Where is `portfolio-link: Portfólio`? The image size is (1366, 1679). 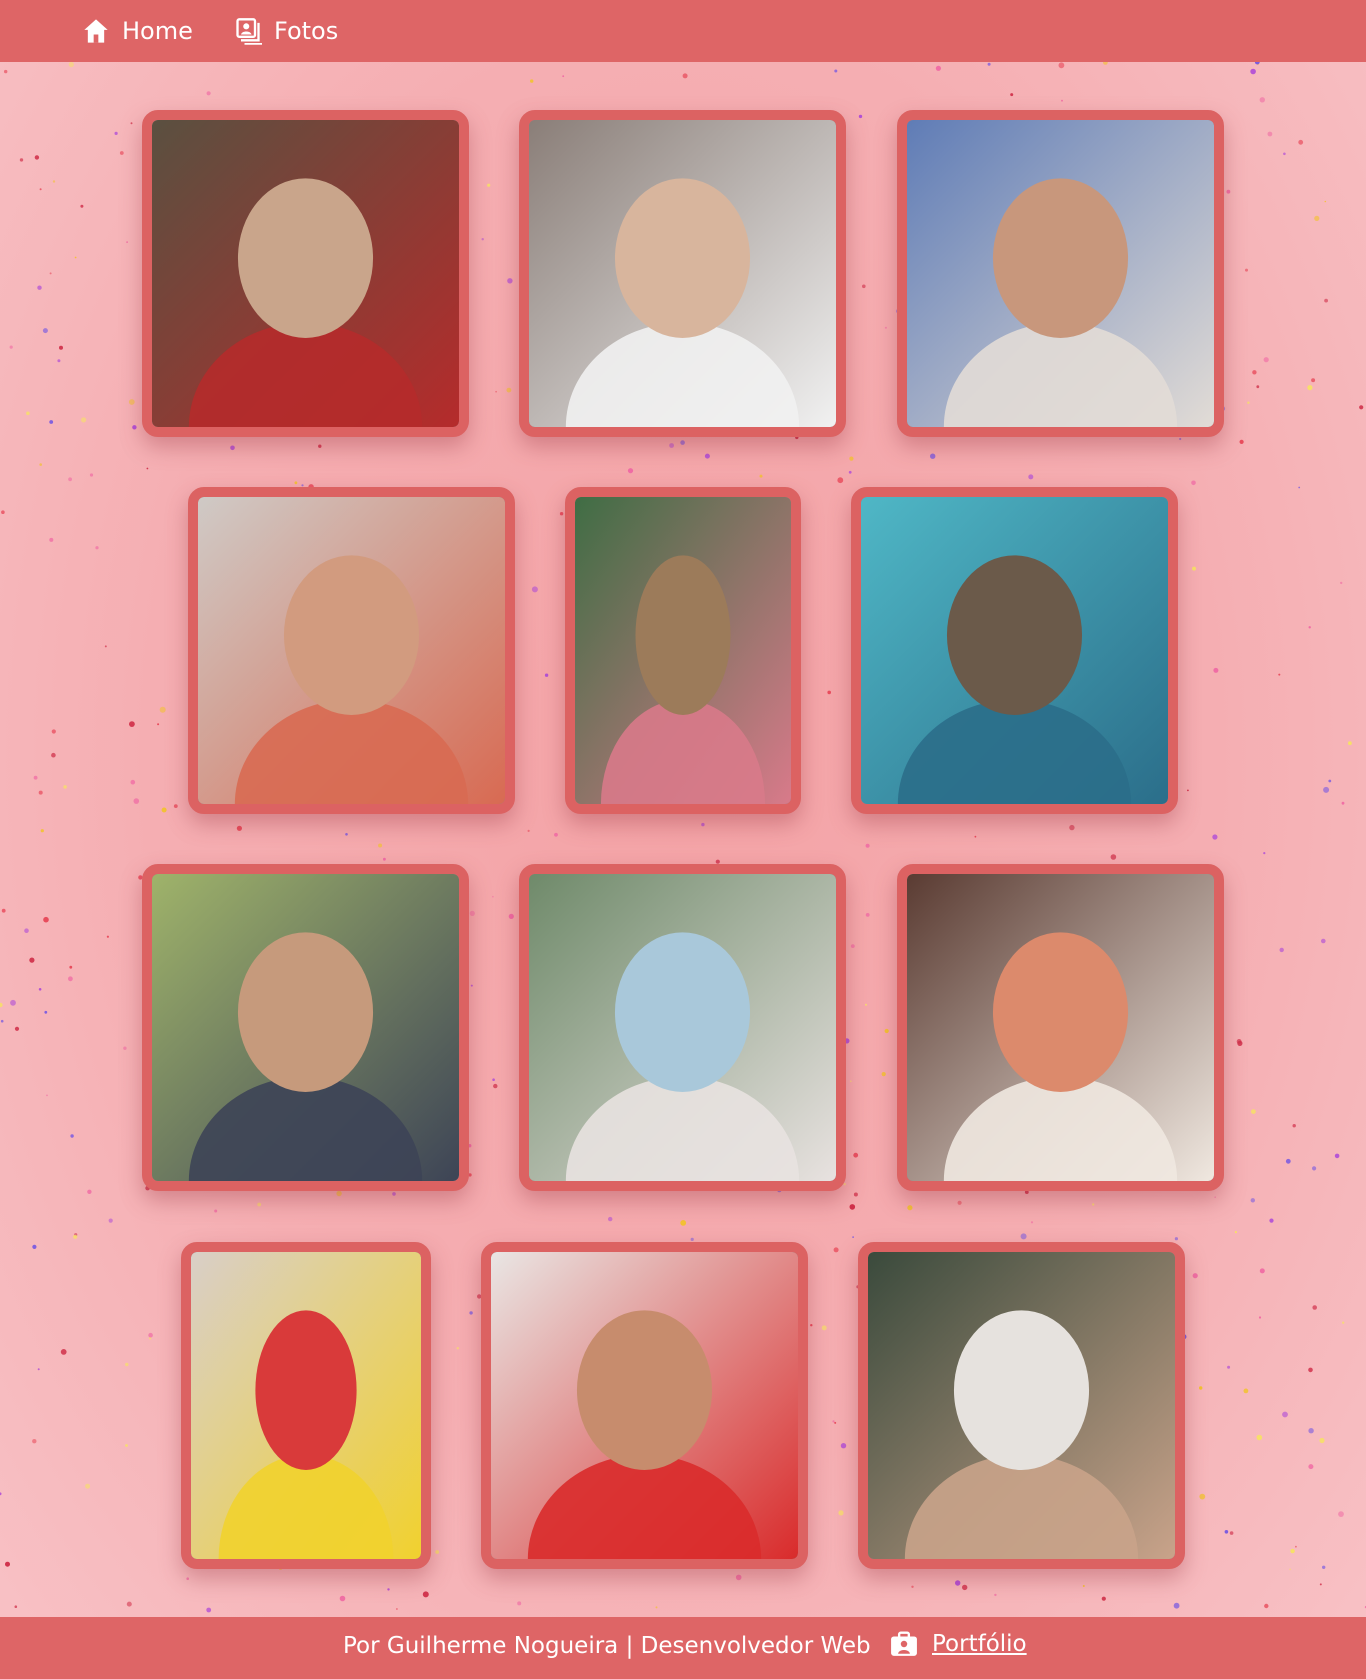 portfolio-link: Portfólio is located at coordinates (958, 1644).